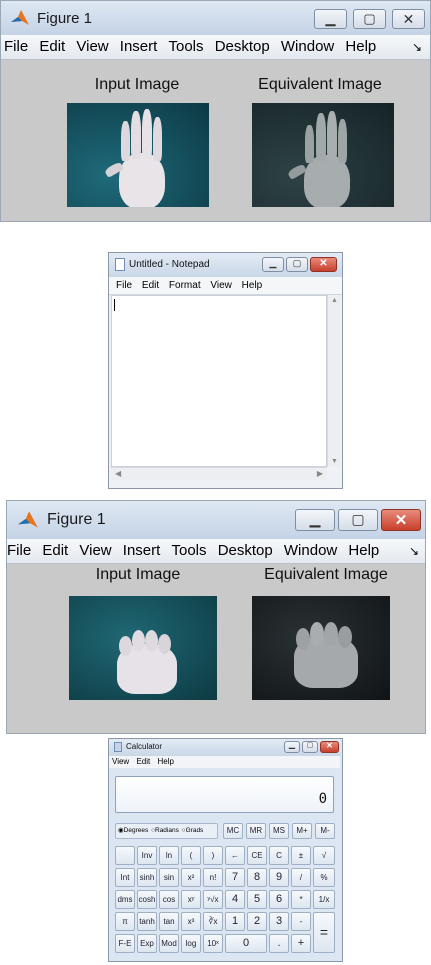  I want to click on calc-key-tan: tan, so click(169, 921).